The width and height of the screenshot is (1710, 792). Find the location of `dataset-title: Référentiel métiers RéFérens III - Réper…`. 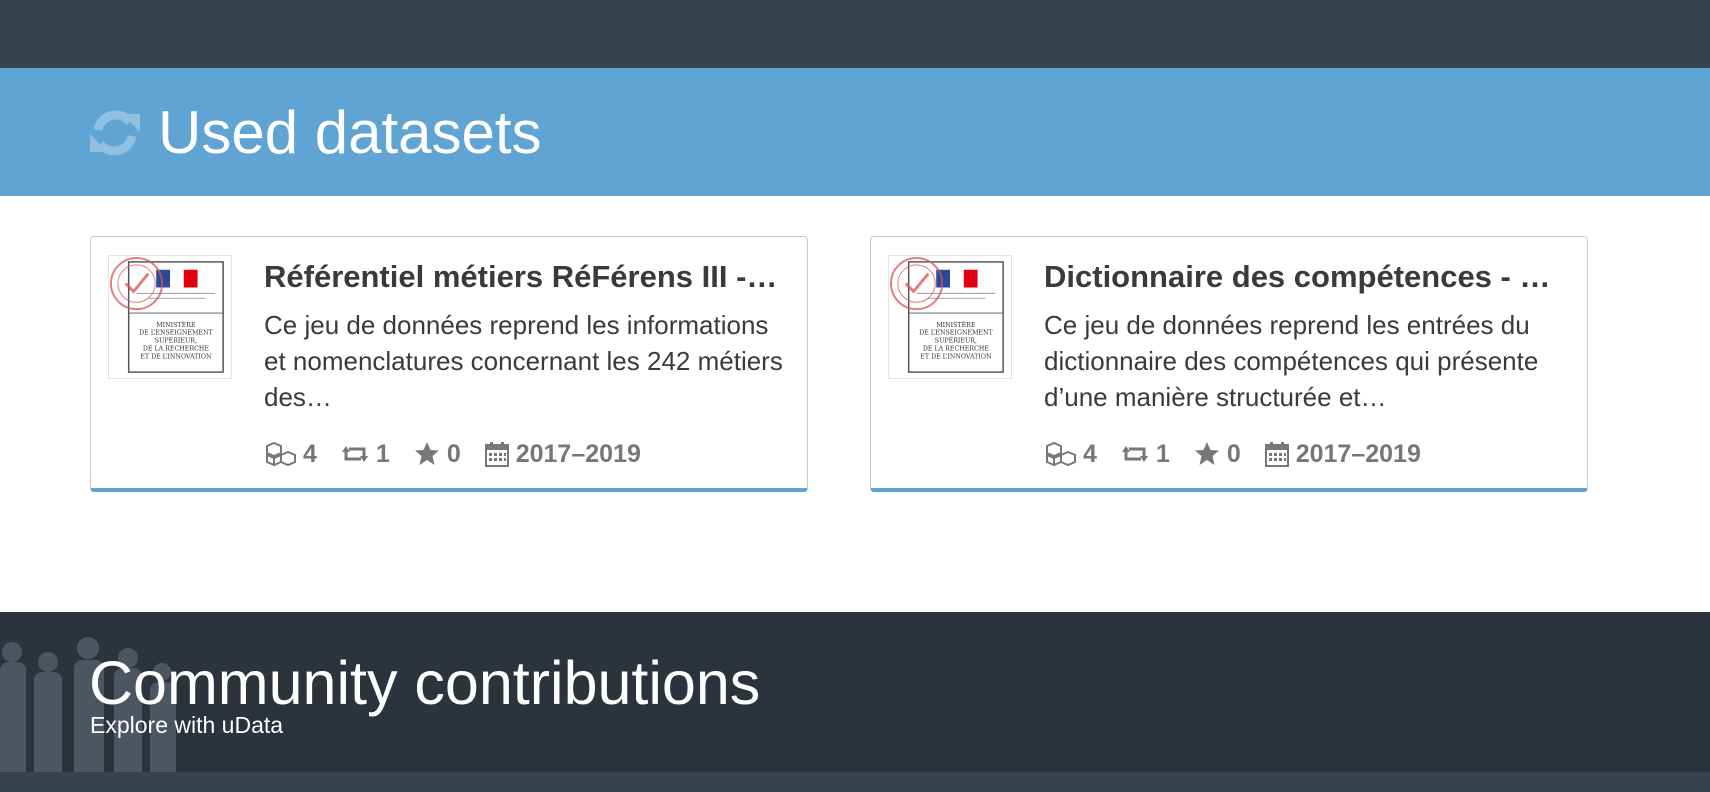

dataset-title: Référentiel métiers RéFérens III - Réper… is located at coordinates (524, 277).